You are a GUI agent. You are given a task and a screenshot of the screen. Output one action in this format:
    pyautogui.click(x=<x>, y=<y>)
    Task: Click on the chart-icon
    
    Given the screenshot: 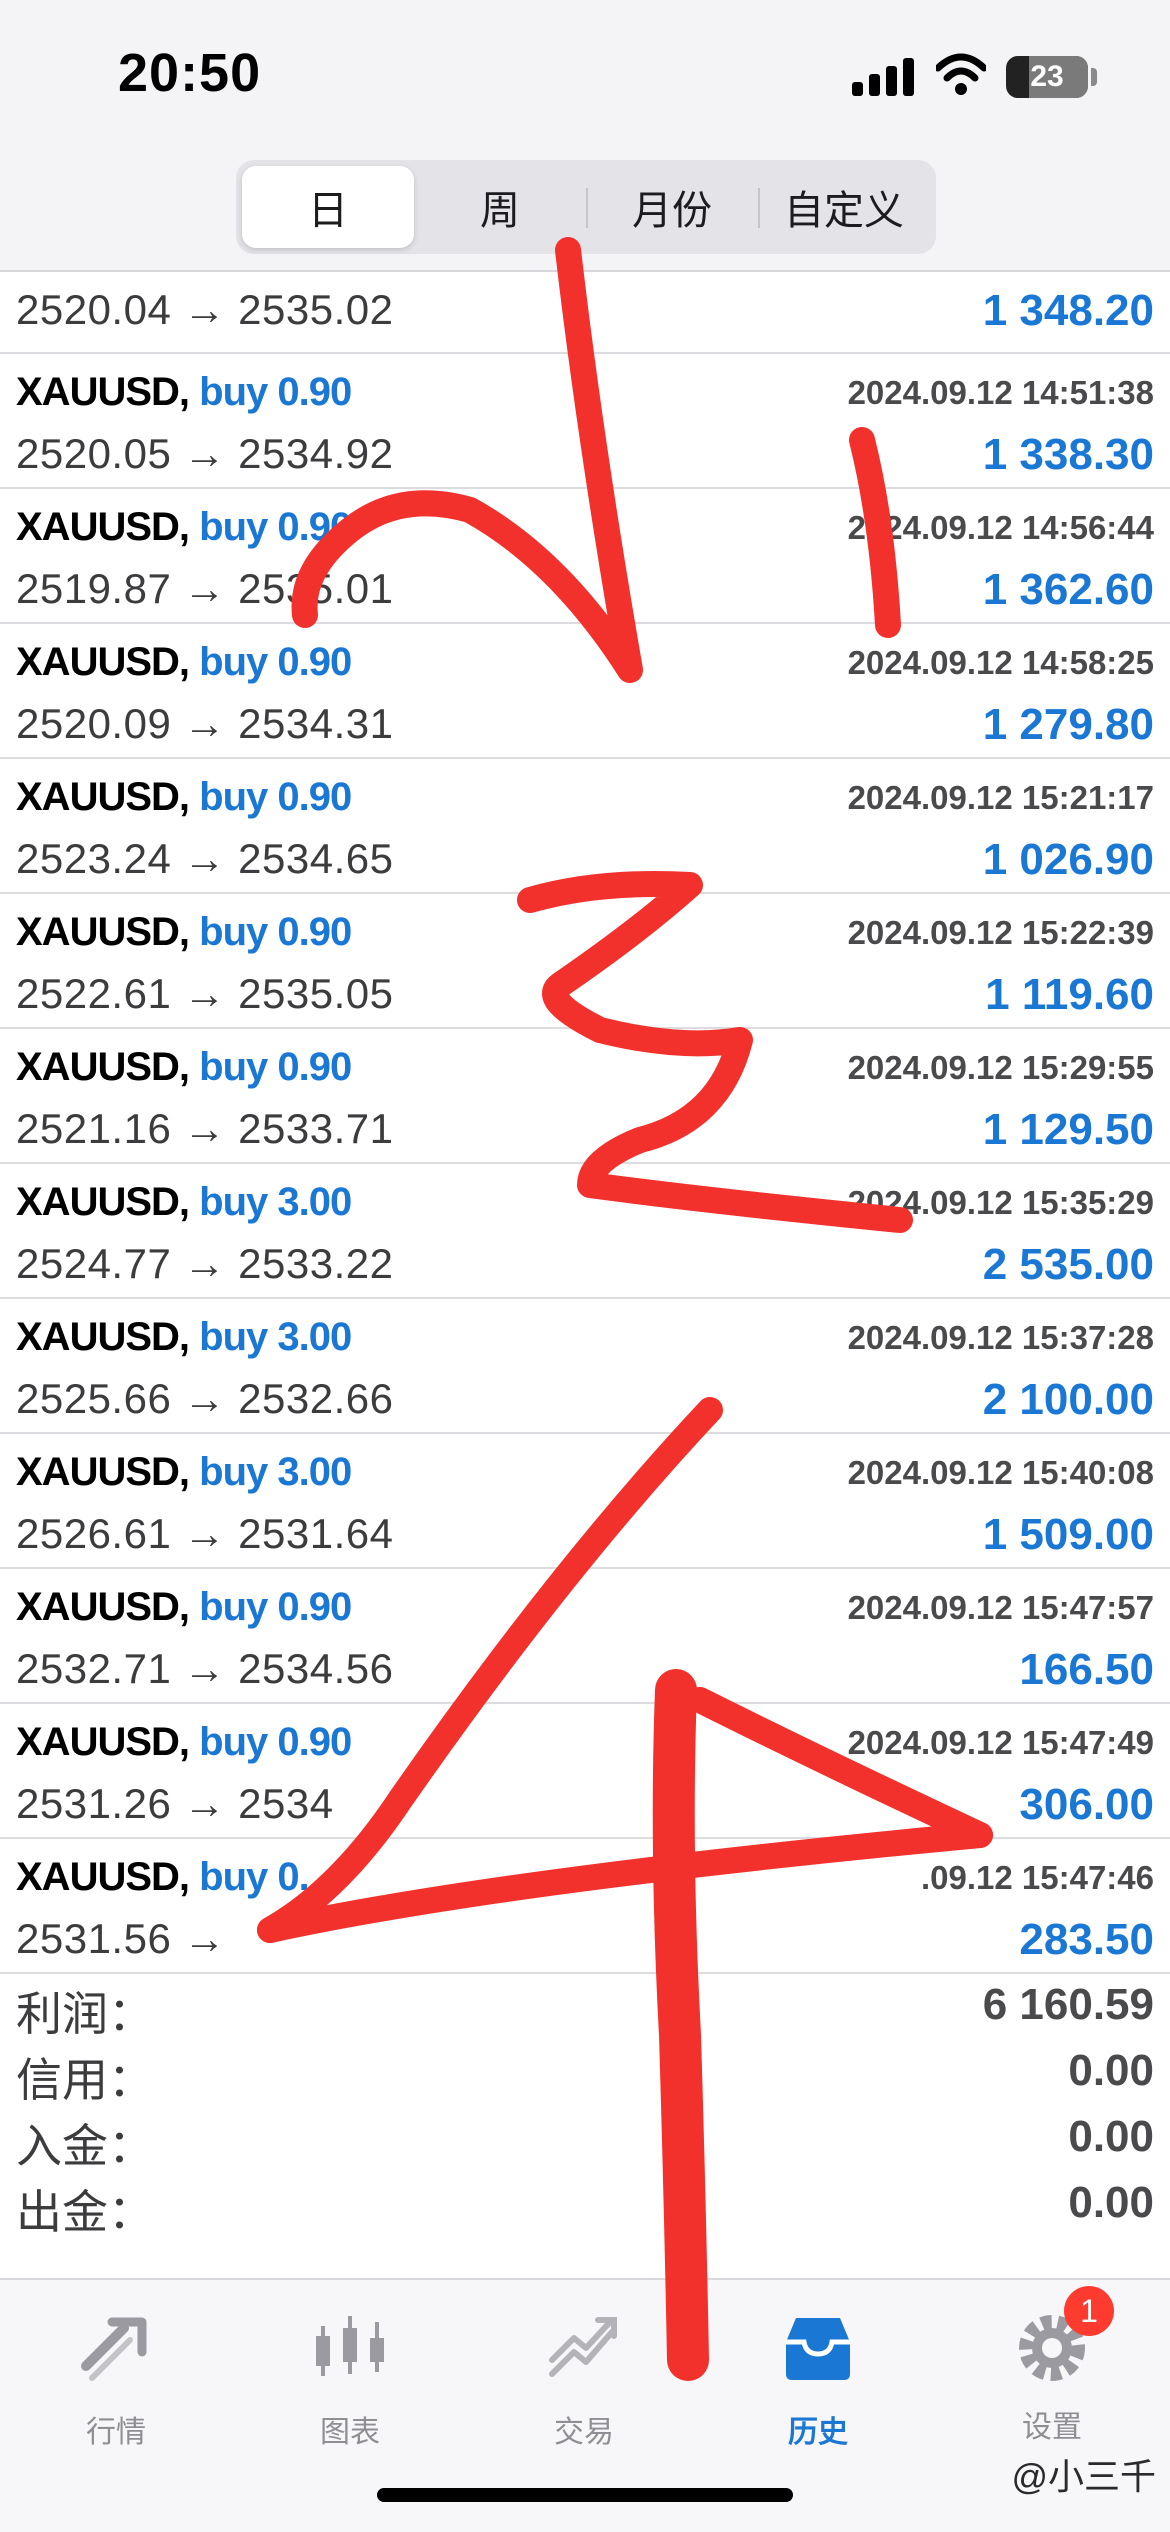 What is the action you would take?
    pyautogui.click(x=350, y=2346)
    